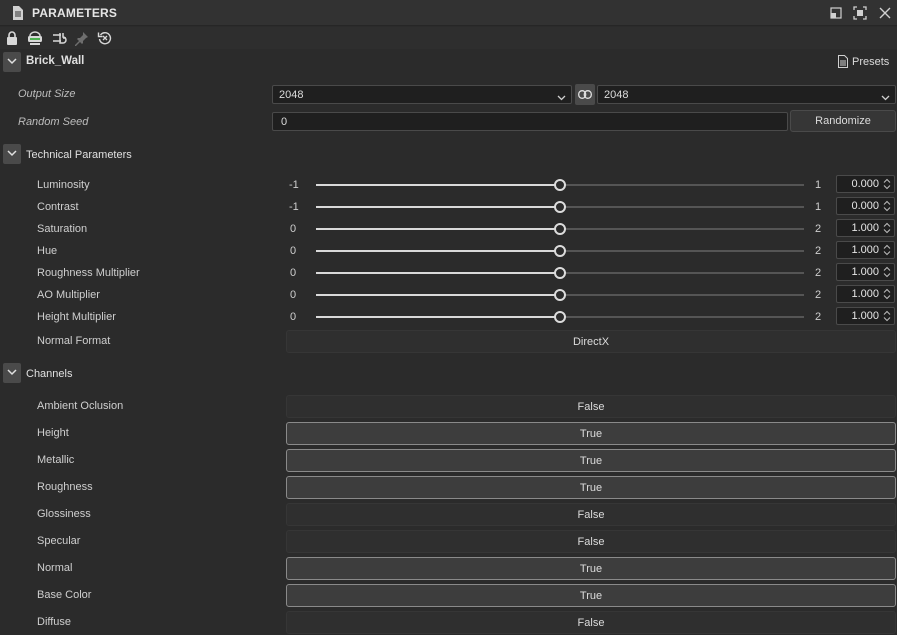 This screenshot has height=635, width=897. Describe the element at coordinates (53, 433) in the screenshot. I see `channel-label: Height` at that location.